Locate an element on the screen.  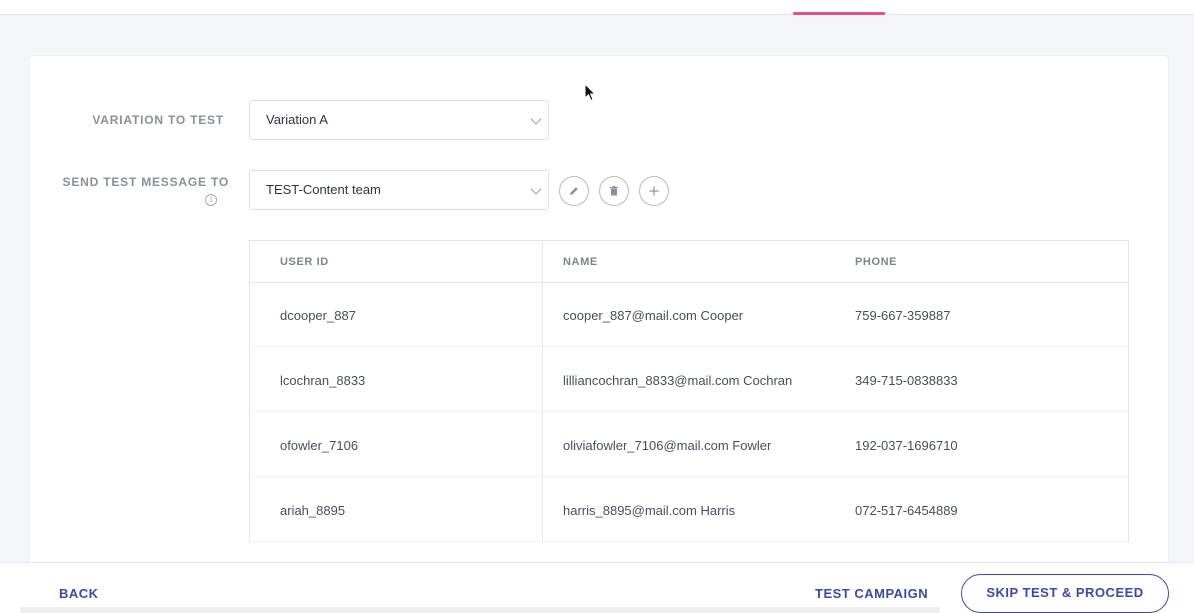
trash-icon is located at coordinates (614, 191).